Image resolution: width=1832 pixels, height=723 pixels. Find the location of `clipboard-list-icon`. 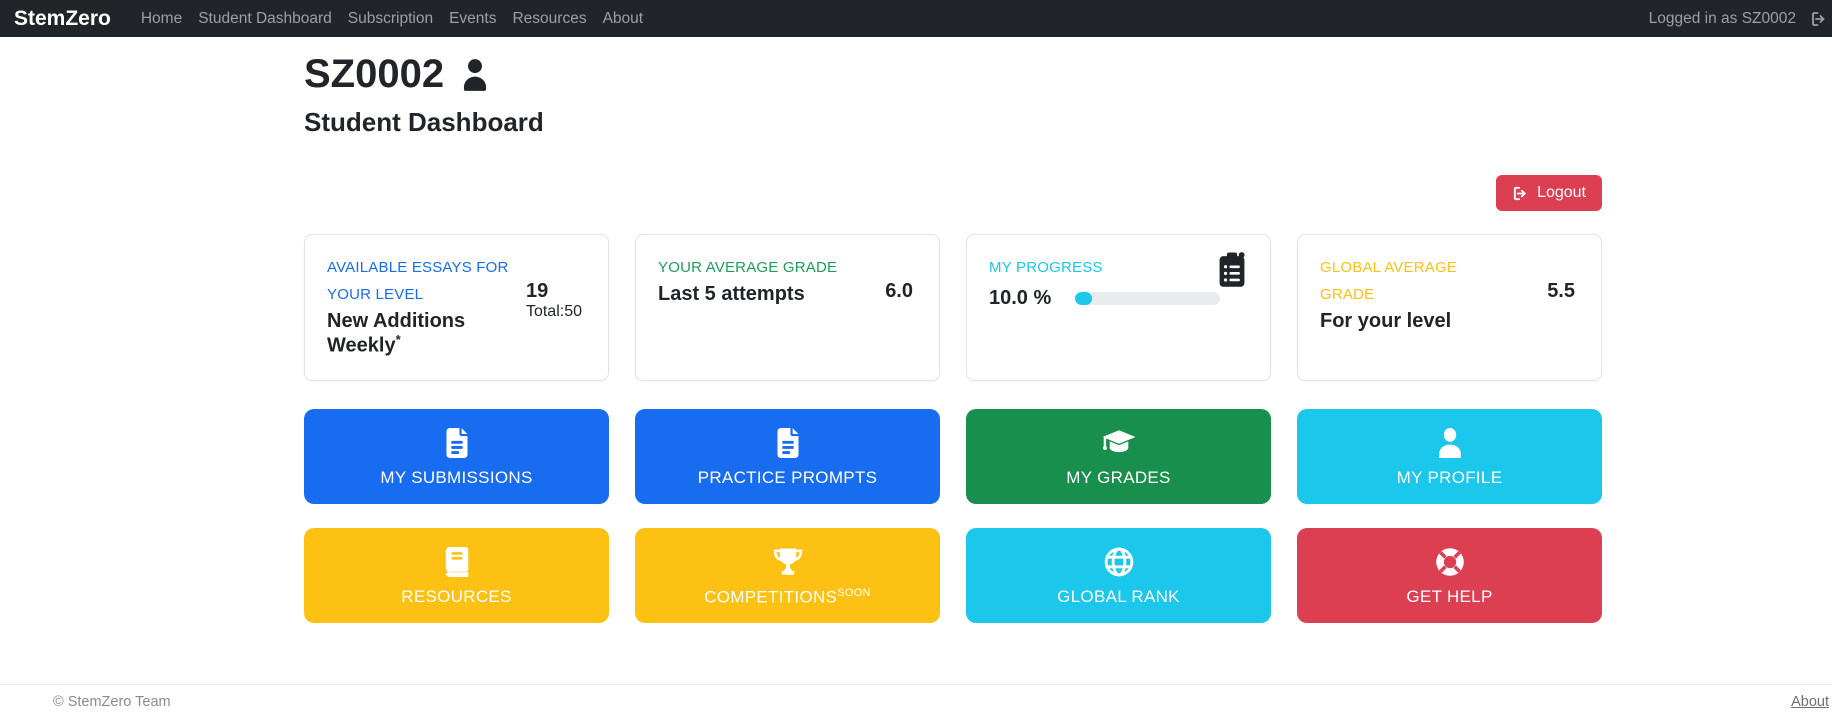

clipboard-list-icon is located at coordinates (1232, 272).